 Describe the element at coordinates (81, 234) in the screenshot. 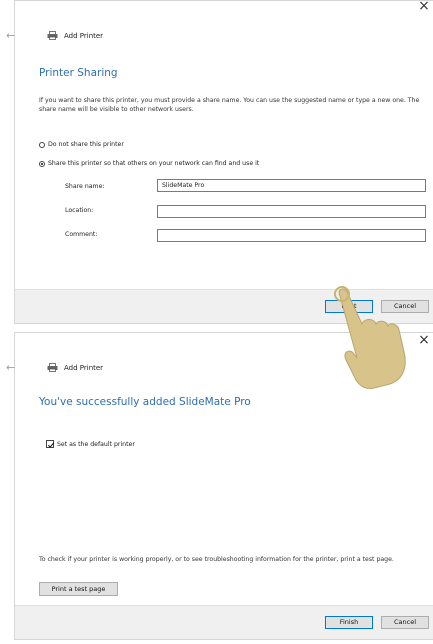

I see `comment-label: Comment:` at that location.